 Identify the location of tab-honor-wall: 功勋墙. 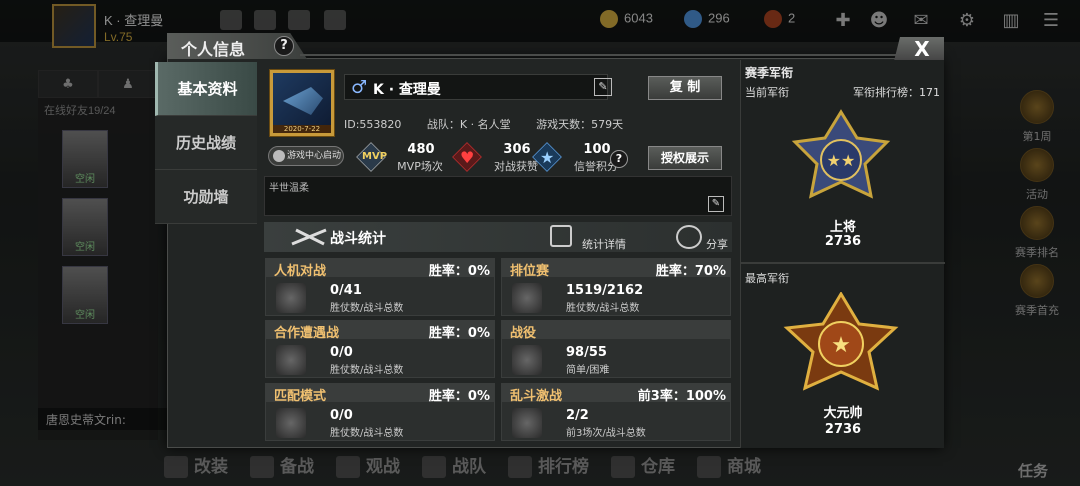
(206, 197).